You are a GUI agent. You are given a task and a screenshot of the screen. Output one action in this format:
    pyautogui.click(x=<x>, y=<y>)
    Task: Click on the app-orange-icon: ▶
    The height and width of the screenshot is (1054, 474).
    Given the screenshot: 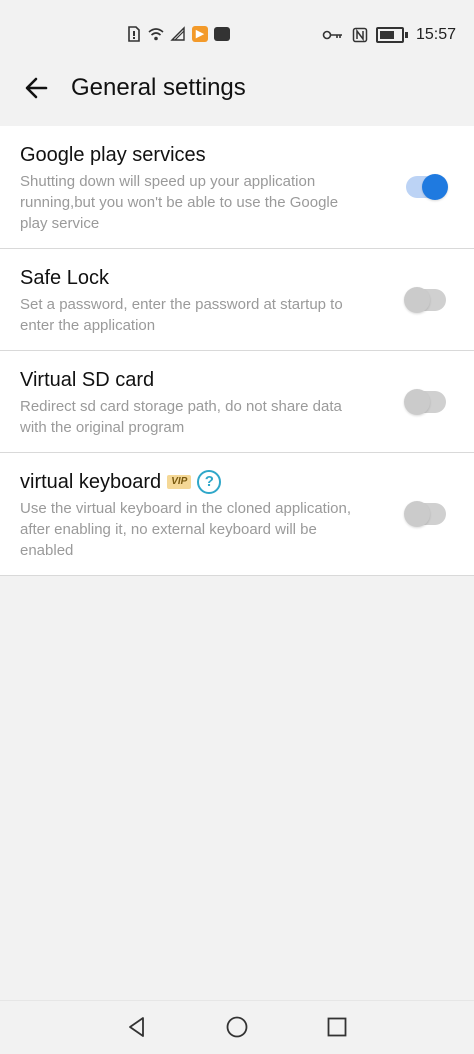 What is the action you would take?
    pyautogui.click(x=200, y=34)
    